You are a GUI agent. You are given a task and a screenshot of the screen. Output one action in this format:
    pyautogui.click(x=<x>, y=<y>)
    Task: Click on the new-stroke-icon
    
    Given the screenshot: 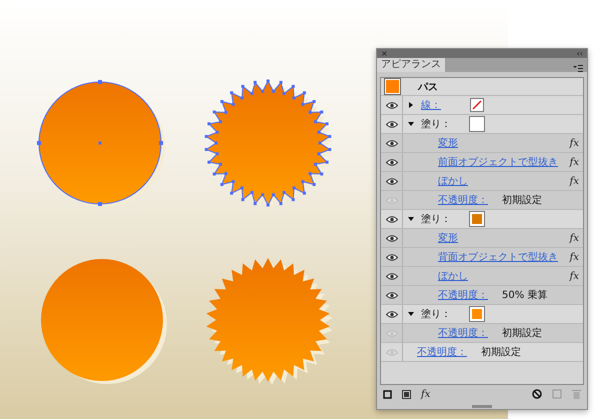 What is the action you would take?
    pyautogui.click(x=387, y=394)
    